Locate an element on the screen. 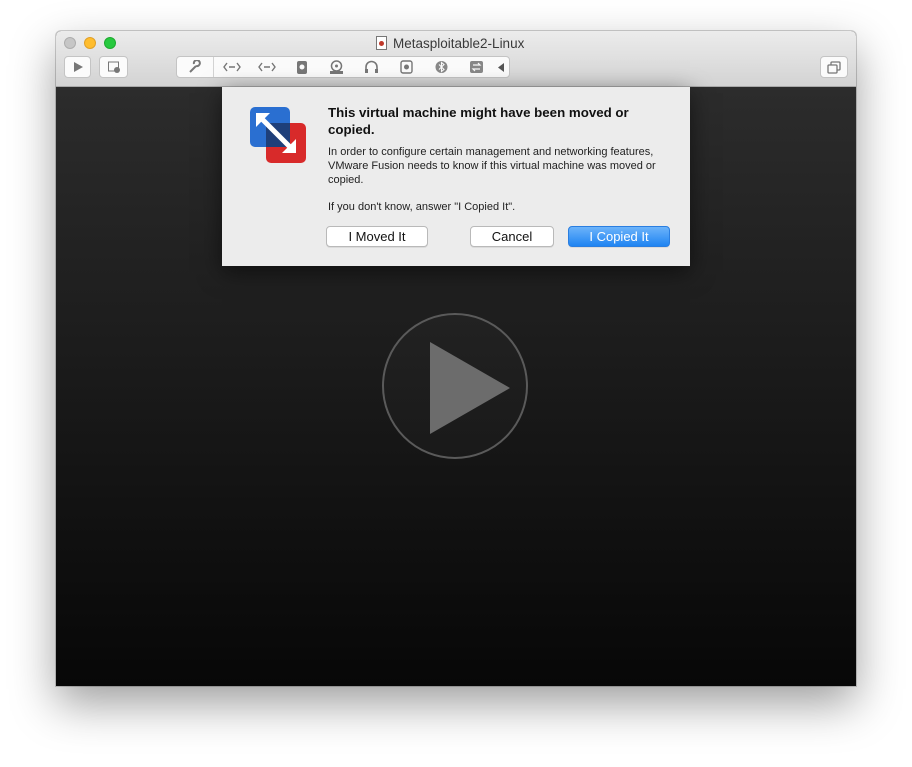  window-title: Metasploitable2-Linux is located at coordinates (450, 43).